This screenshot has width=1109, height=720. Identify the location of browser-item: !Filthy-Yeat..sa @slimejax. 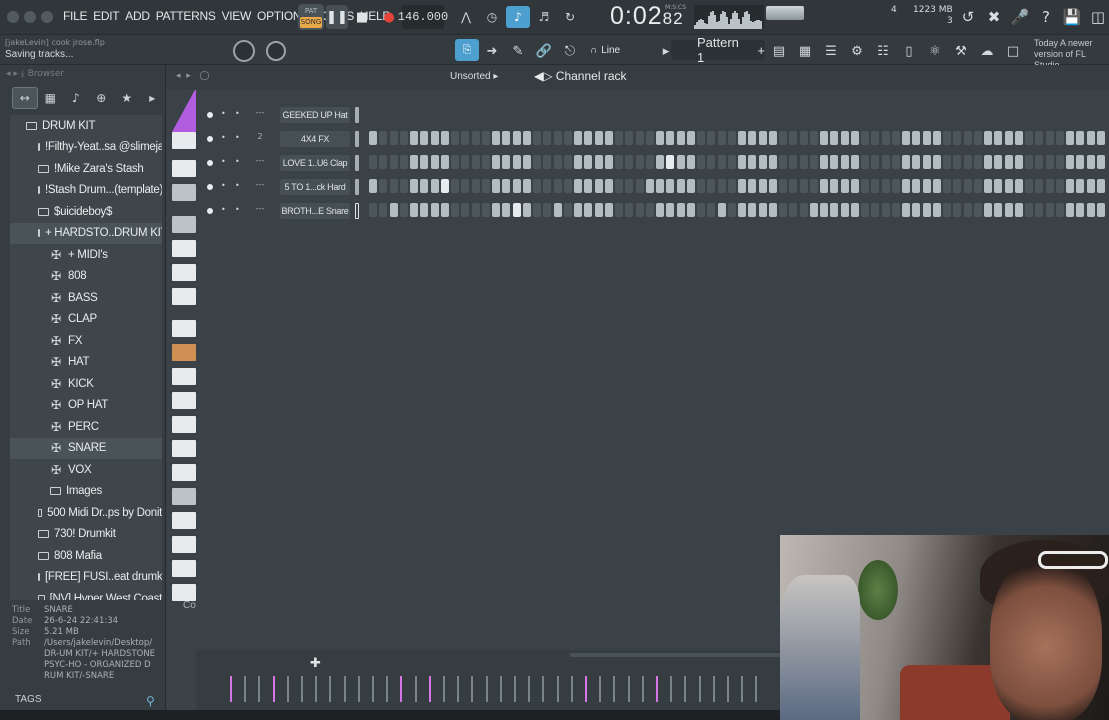
(86, 148).